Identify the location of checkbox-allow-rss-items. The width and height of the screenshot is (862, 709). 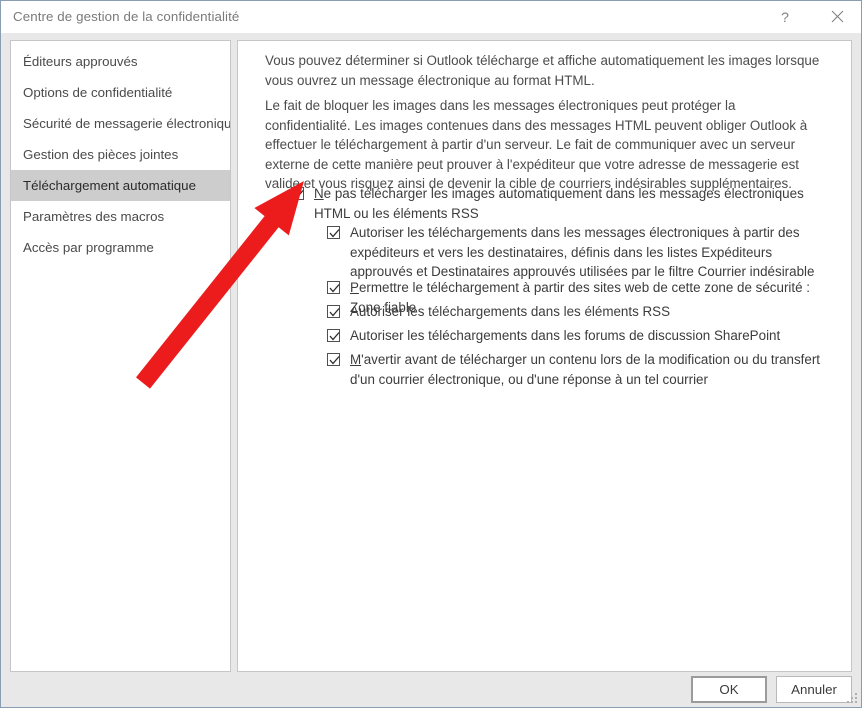
(333, 311).